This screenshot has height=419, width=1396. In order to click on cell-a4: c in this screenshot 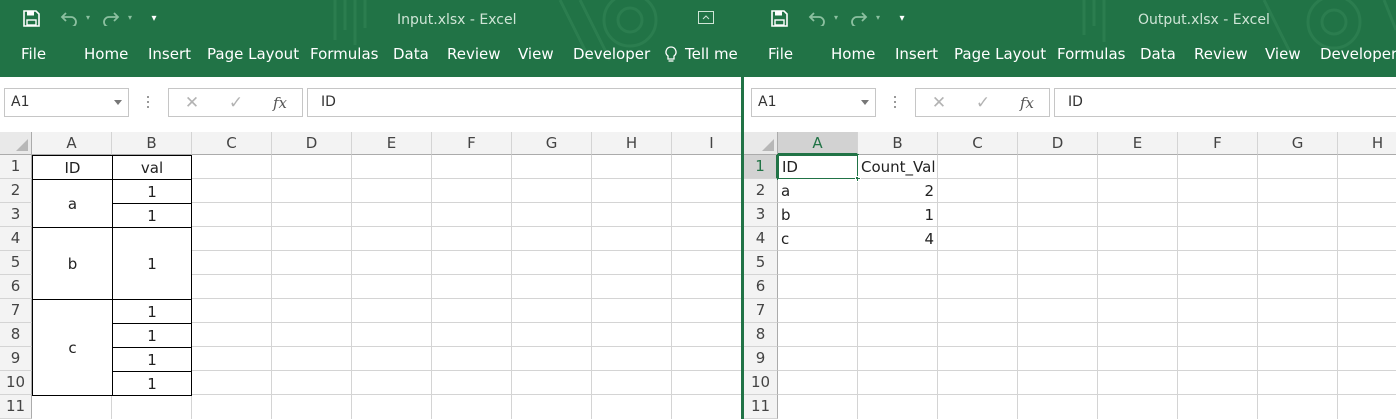, I will do `click(817, 238)`.